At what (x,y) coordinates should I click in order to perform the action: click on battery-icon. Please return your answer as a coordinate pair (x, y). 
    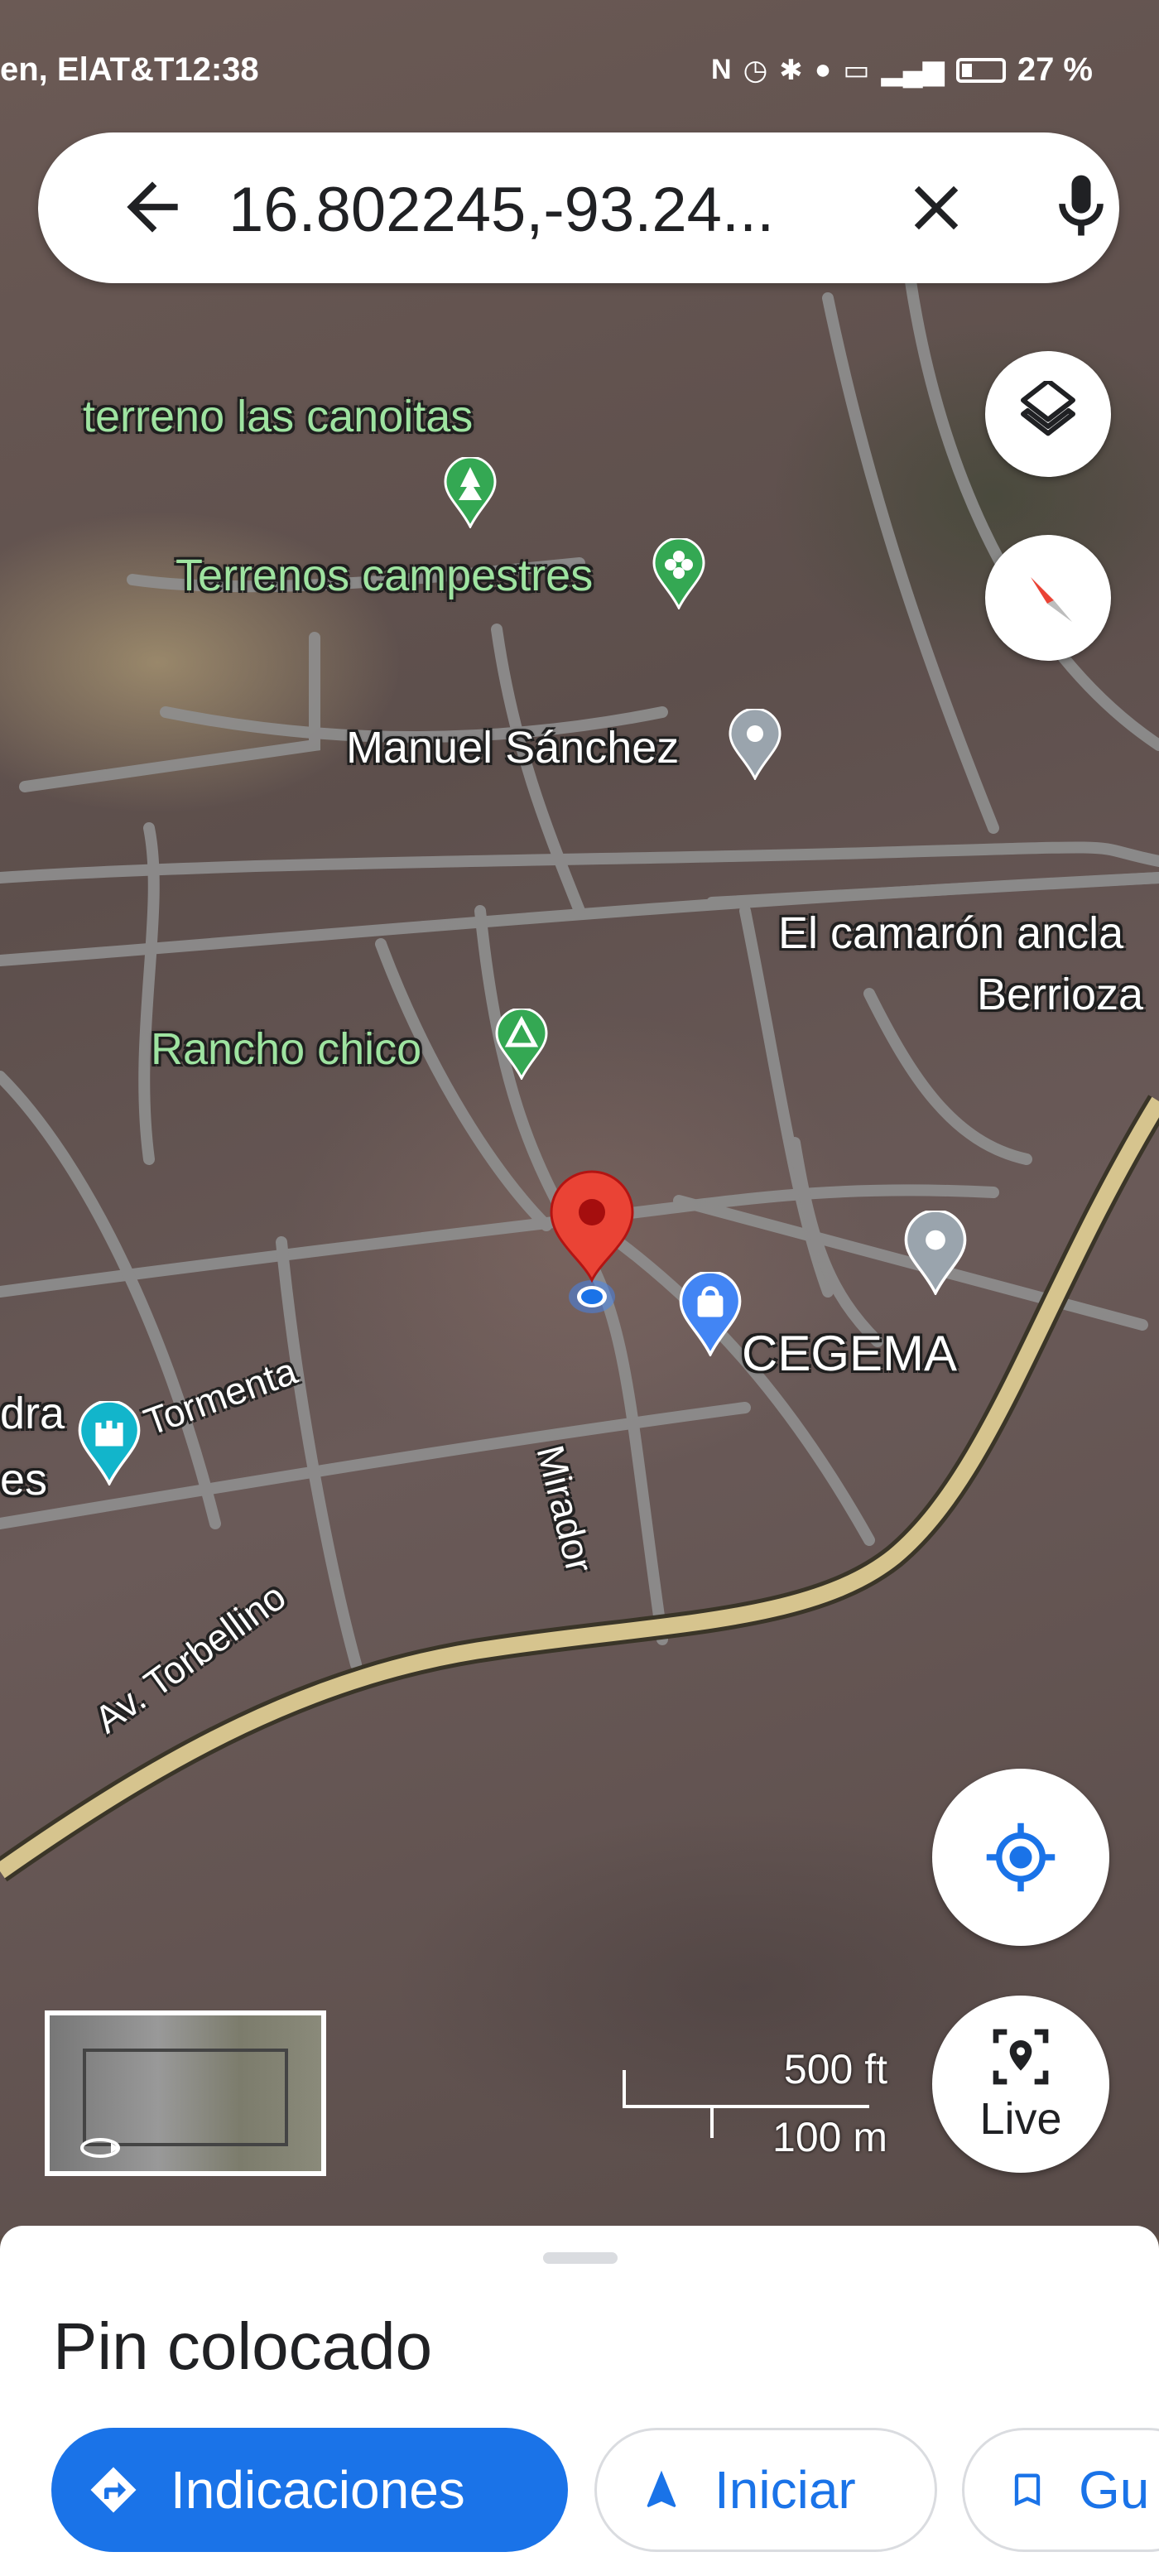
    Looking at the image, I should click on (980, 70).